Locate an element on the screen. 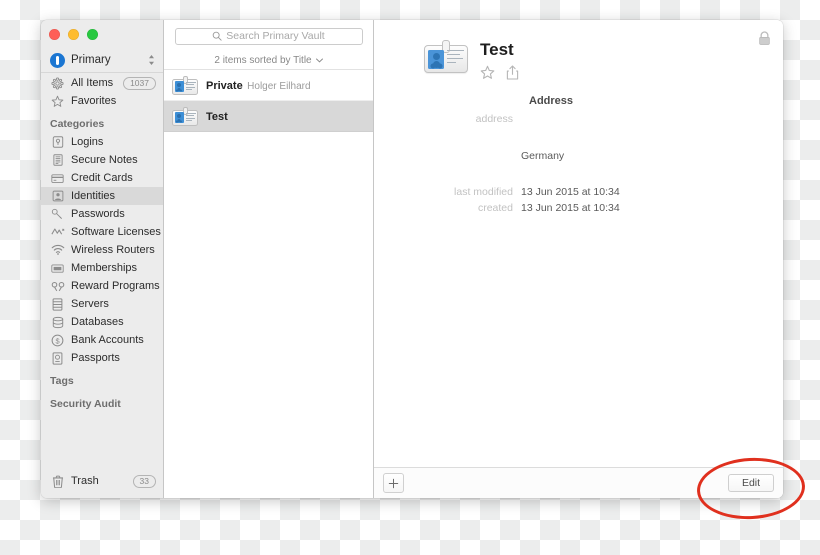  sidebar-item-label: Identities is located at coordinates (93, 196).